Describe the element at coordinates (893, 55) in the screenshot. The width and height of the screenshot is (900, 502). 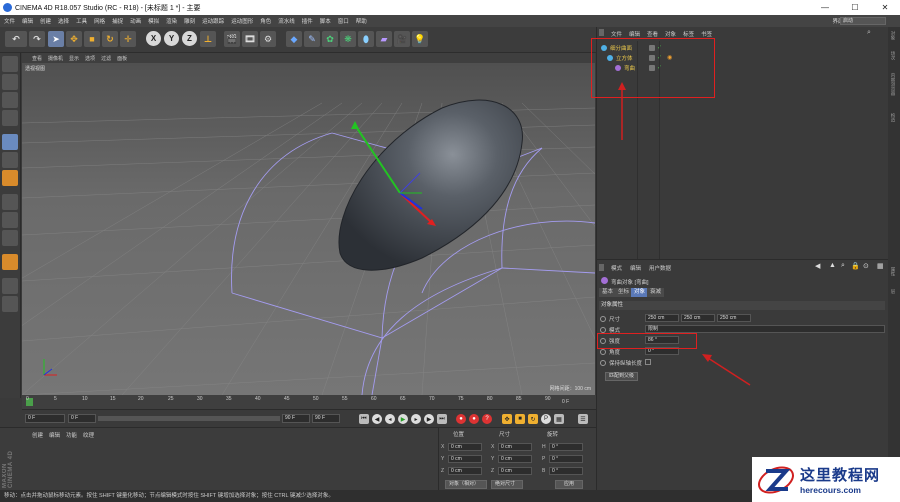
I see `right-tab-takes: 场次` at that location.